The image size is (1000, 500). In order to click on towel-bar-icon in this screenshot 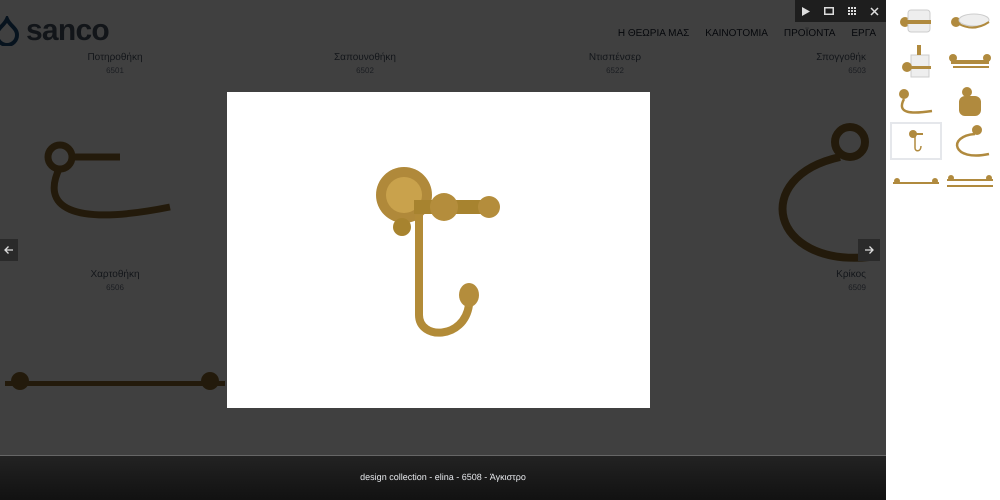, I will do `click(915, 181)`.